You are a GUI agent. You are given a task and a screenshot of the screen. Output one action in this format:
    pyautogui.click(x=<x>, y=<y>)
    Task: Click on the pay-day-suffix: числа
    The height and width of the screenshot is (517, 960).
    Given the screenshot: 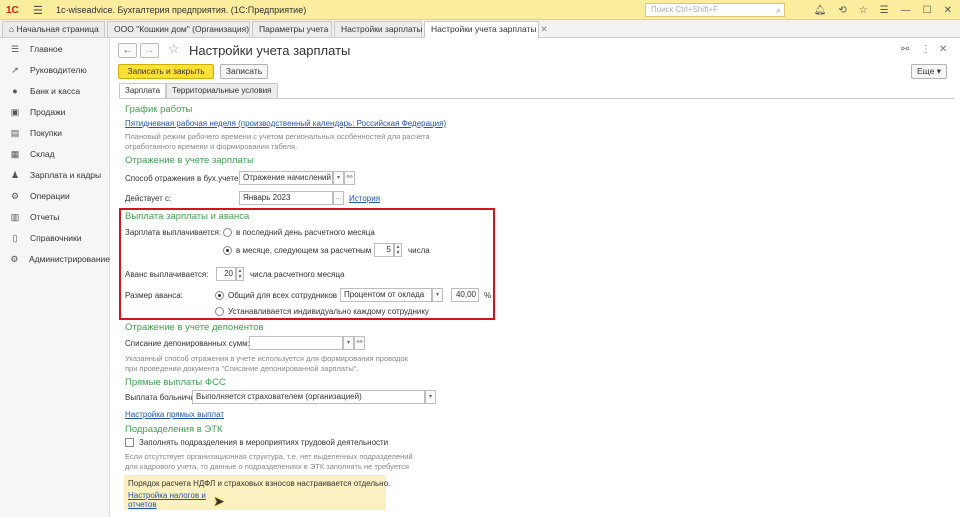 What is the action you would take?
    pyautogui.click(x=419, y=250)
    